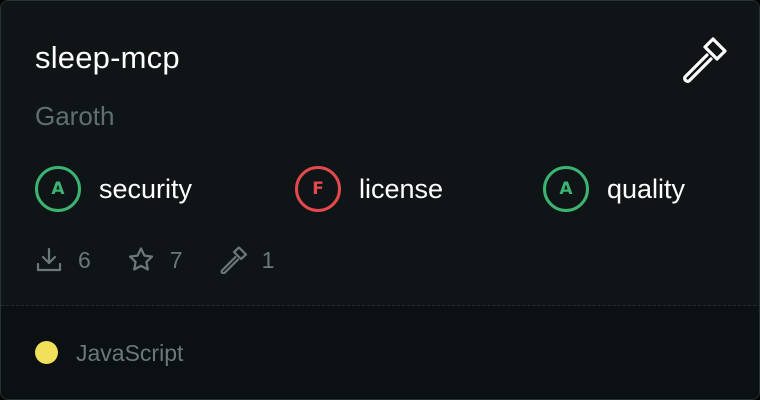  Describe the element at coordinates (646, 188) in the screenshot. I see `grade-label: quality` at that location.